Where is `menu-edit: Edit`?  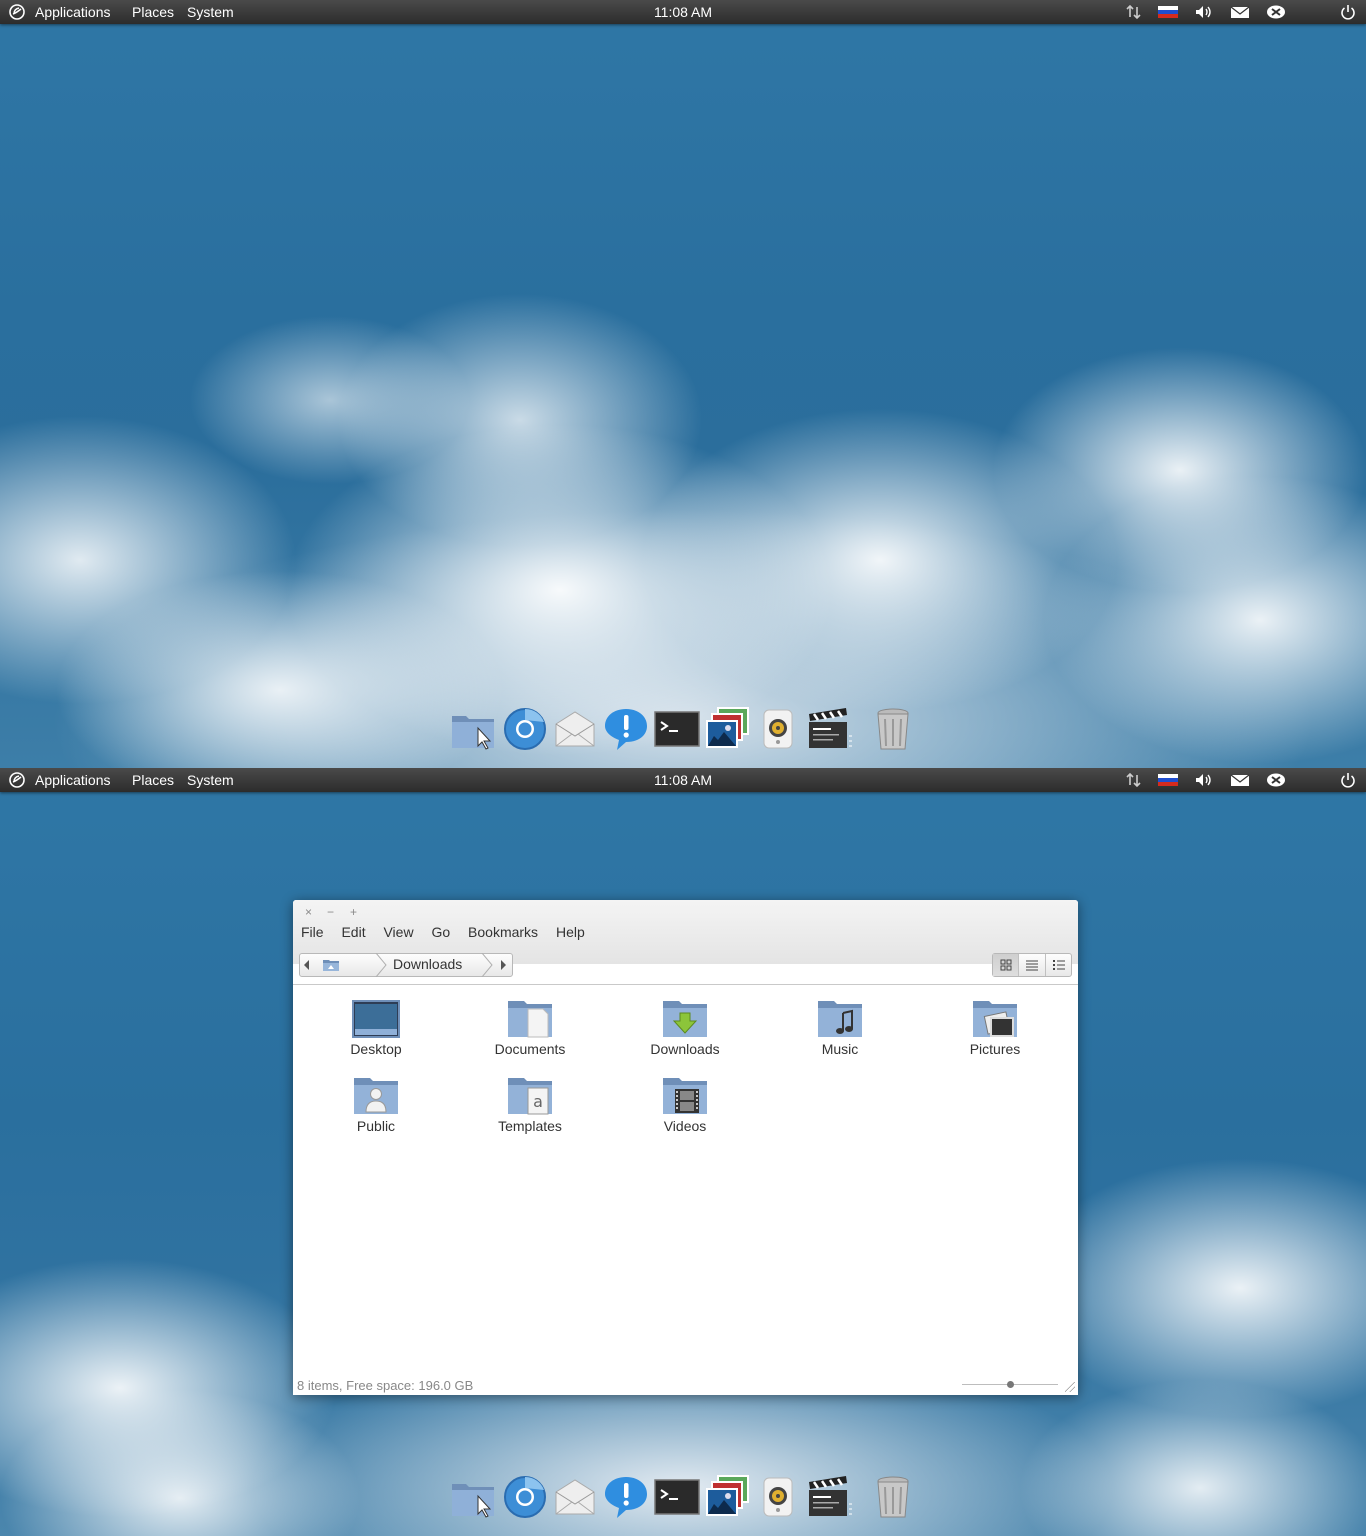
menu-edit: Edit is located at coordinates (353, 932).